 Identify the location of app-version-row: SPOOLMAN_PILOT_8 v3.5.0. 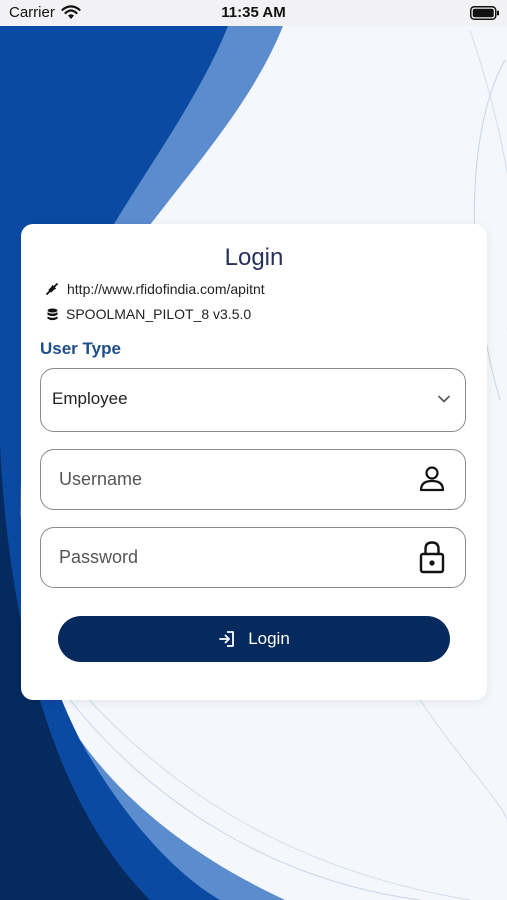
(149, 314).